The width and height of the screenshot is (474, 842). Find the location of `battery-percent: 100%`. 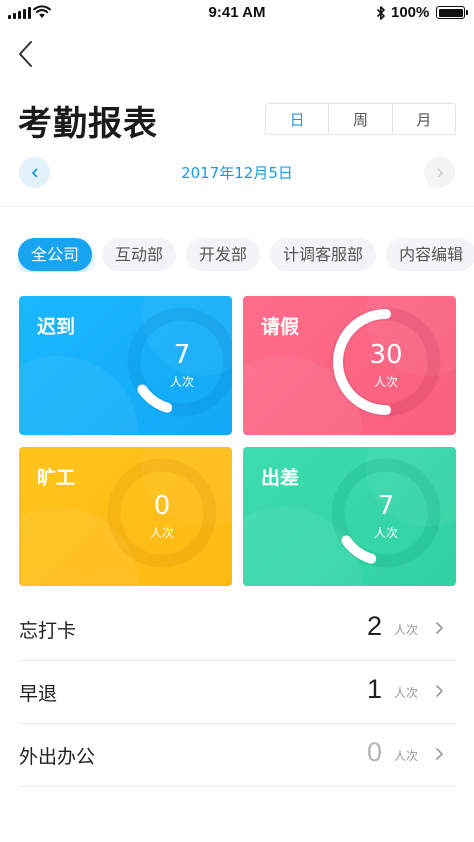

battery-percent: 100% is located at coordinates (410, 12).